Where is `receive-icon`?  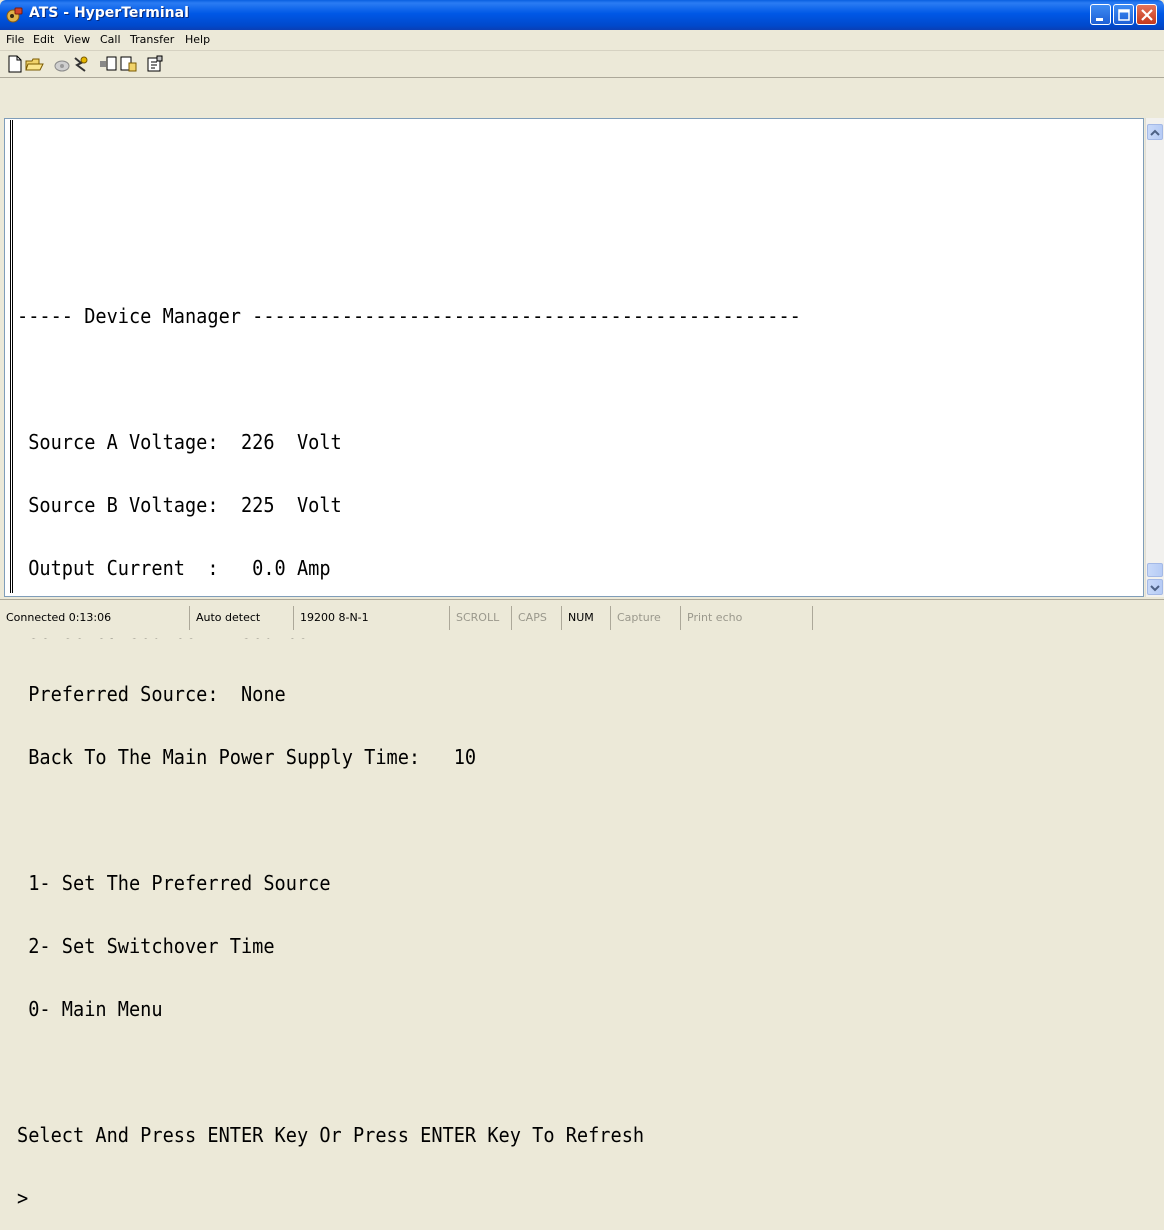
receive-icon is located at coordinates (128, 64).